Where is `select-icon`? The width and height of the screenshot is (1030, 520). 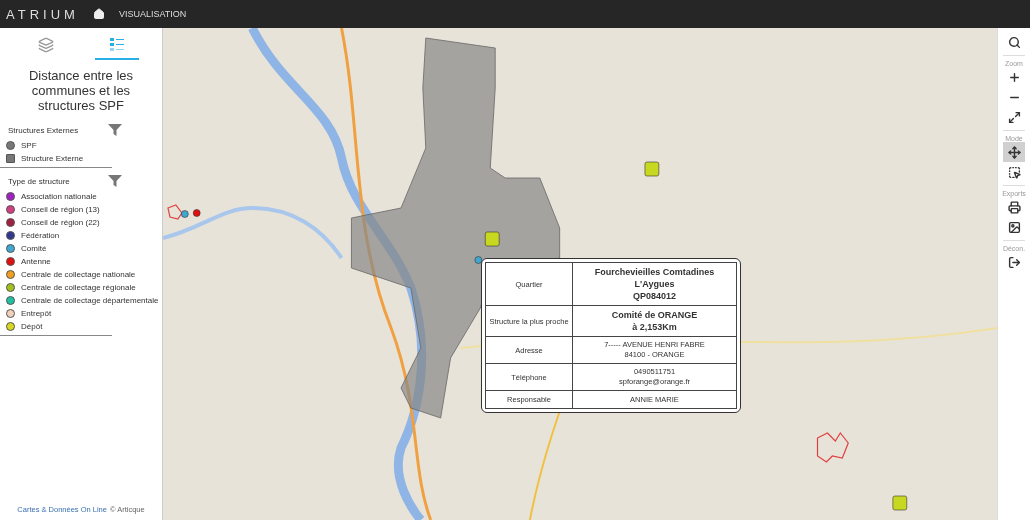
select-icon is located at coordinates (1014, 172).